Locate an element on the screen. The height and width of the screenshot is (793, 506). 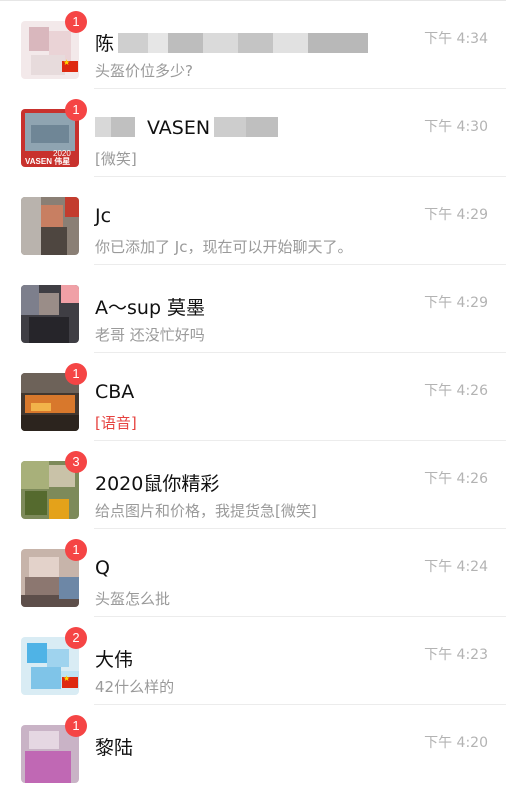
chat-preview: 头盔价位多少? is located at coordinates (144, 71).